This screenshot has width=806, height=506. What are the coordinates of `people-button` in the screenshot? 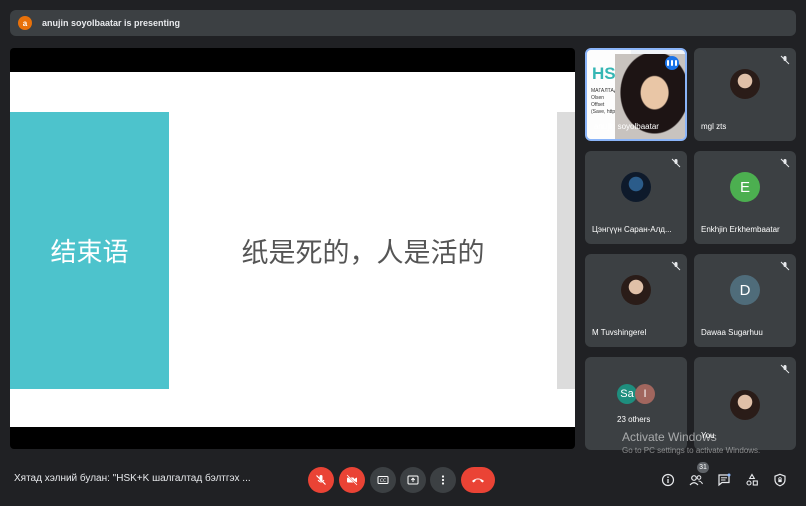 It's located at (696, 480).